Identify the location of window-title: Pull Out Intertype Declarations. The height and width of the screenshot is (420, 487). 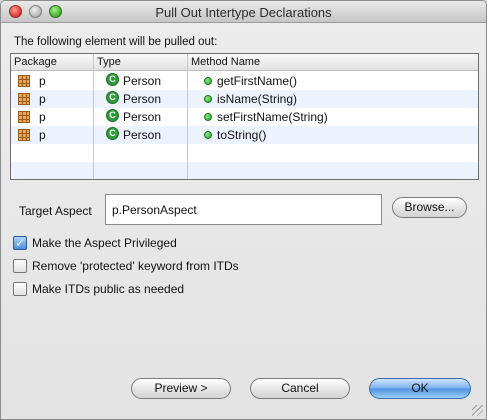
(243, 12).